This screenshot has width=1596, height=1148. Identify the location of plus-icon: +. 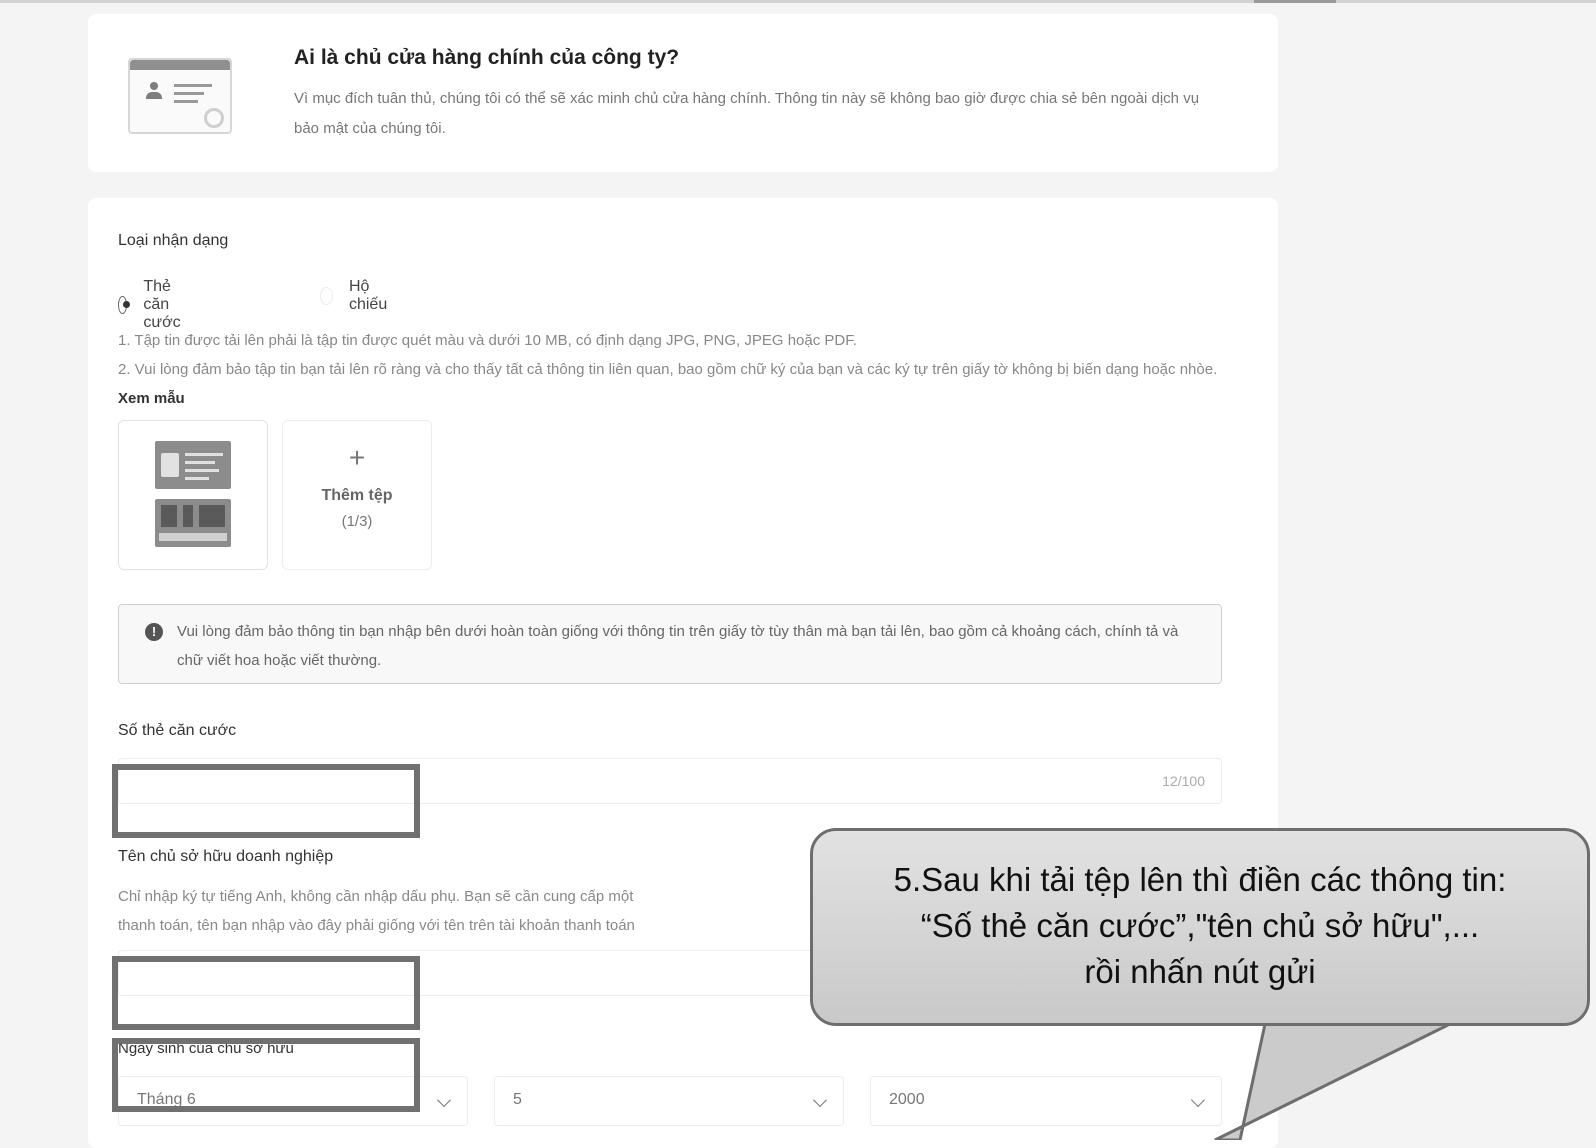
(357, 457).